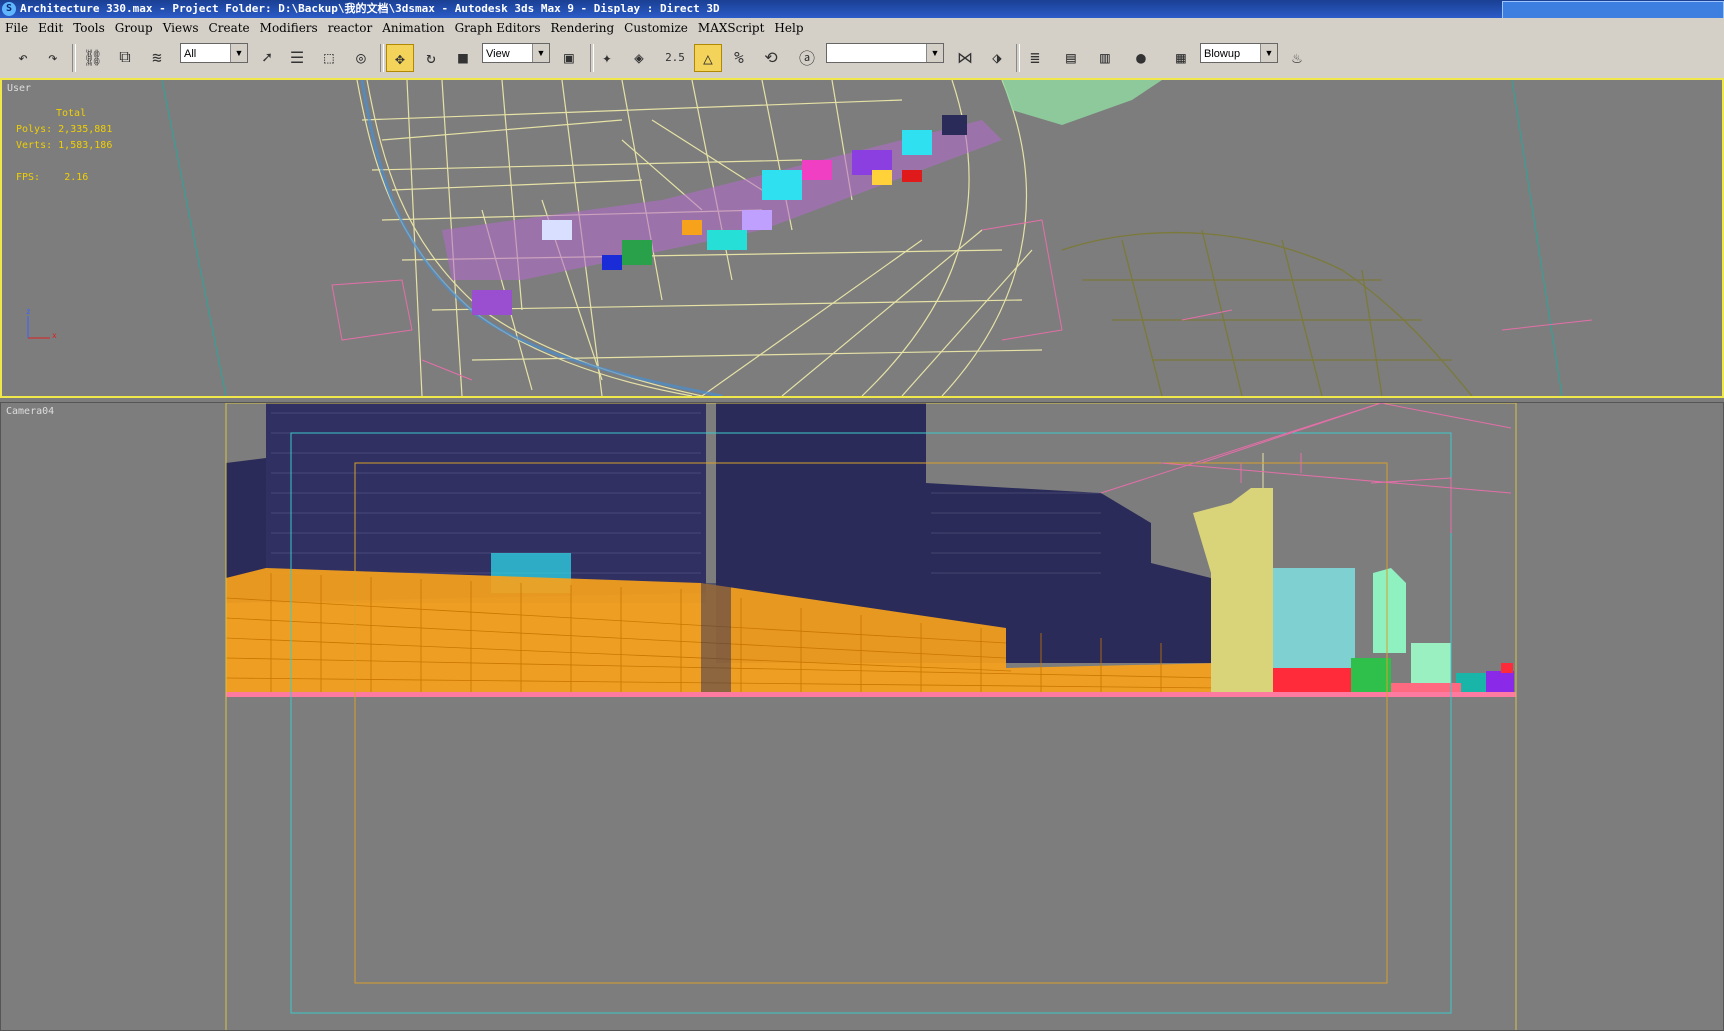 The width and height of the screenshot is (1724, 1031). Describe the element at coordinates (965, 57) in the screenshot. I see `mirror-icon: ⋈` at that location.